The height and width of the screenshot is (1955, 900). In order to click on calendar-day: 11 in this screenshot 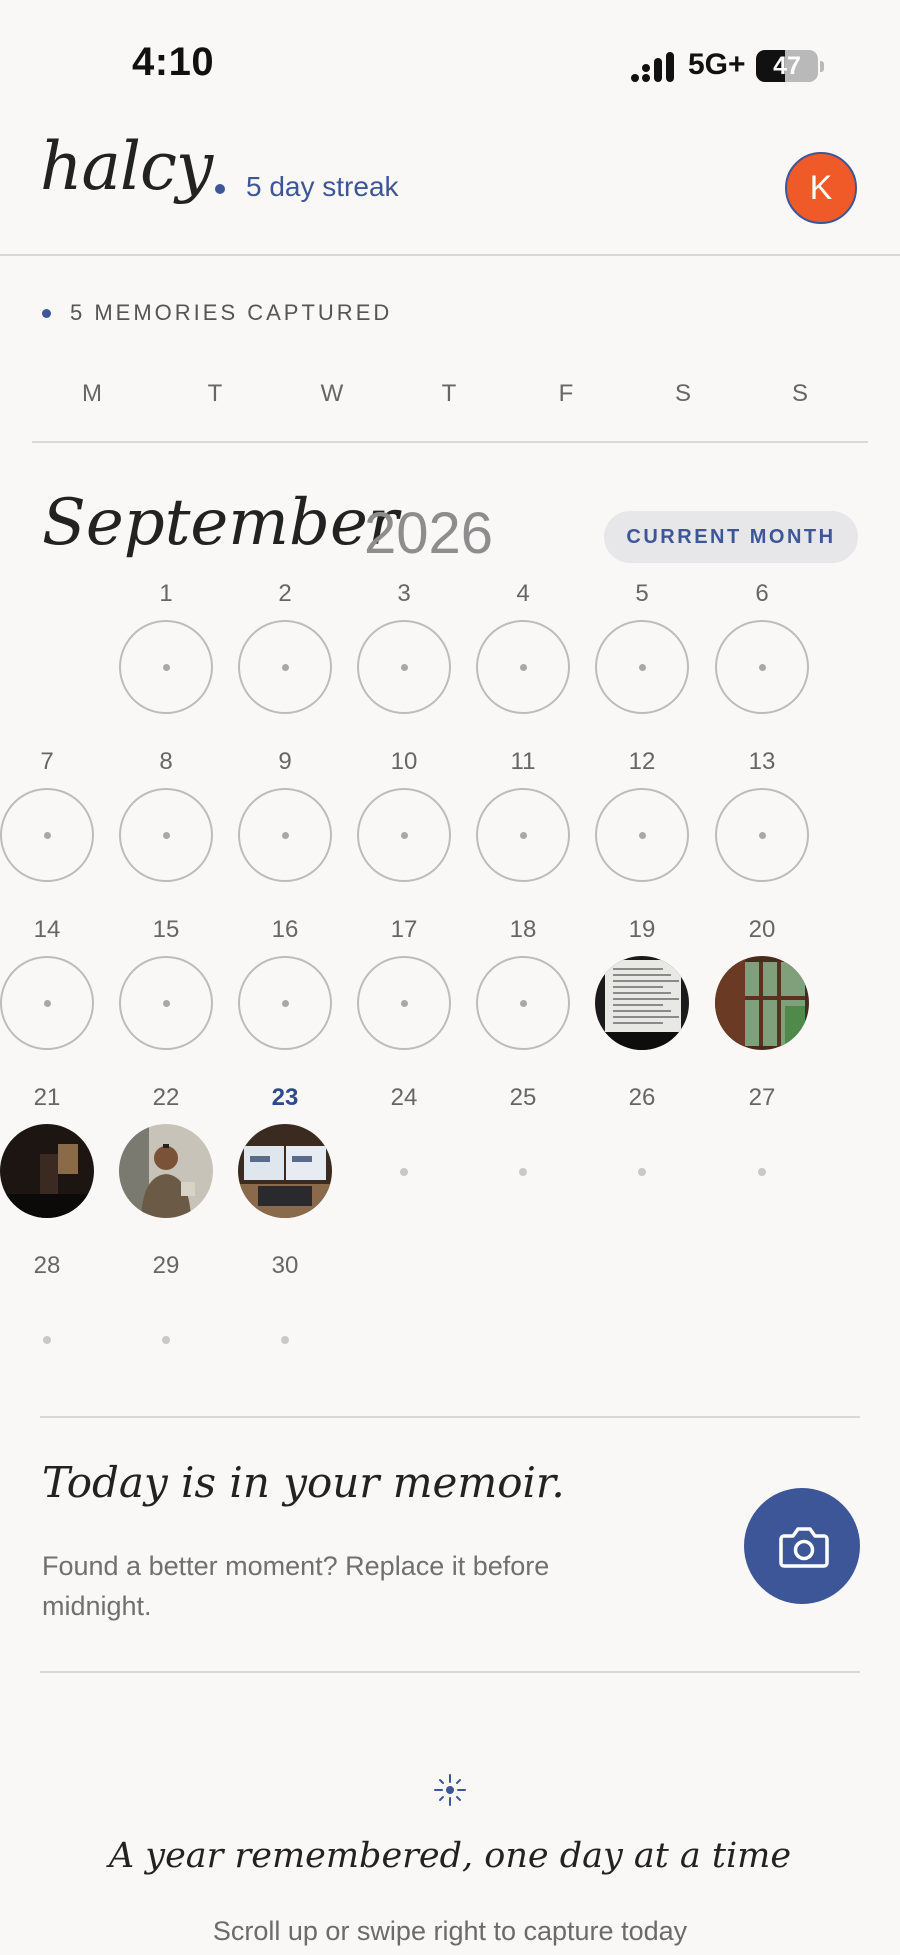, I will do `click(523, 823)`.